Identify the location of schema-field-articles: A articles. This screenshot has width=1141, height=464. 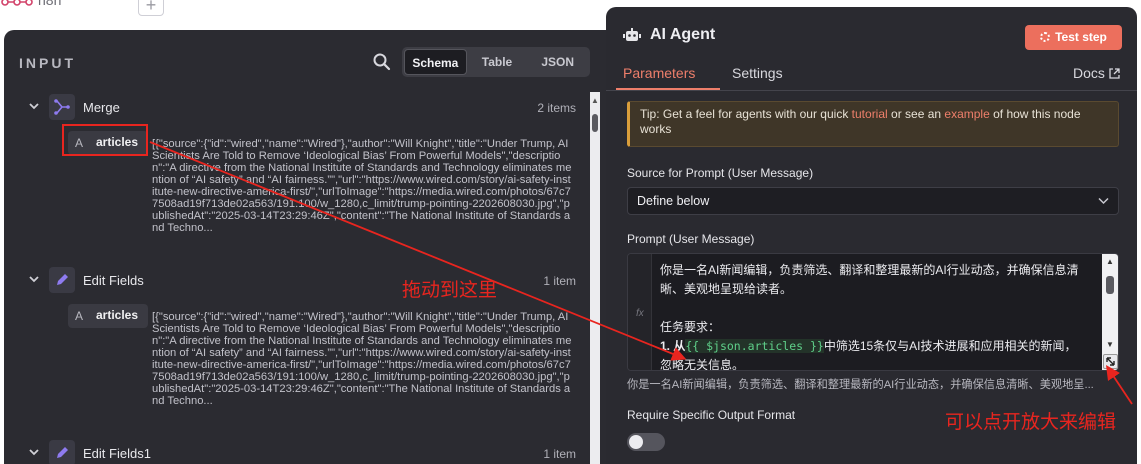
(108, 316).